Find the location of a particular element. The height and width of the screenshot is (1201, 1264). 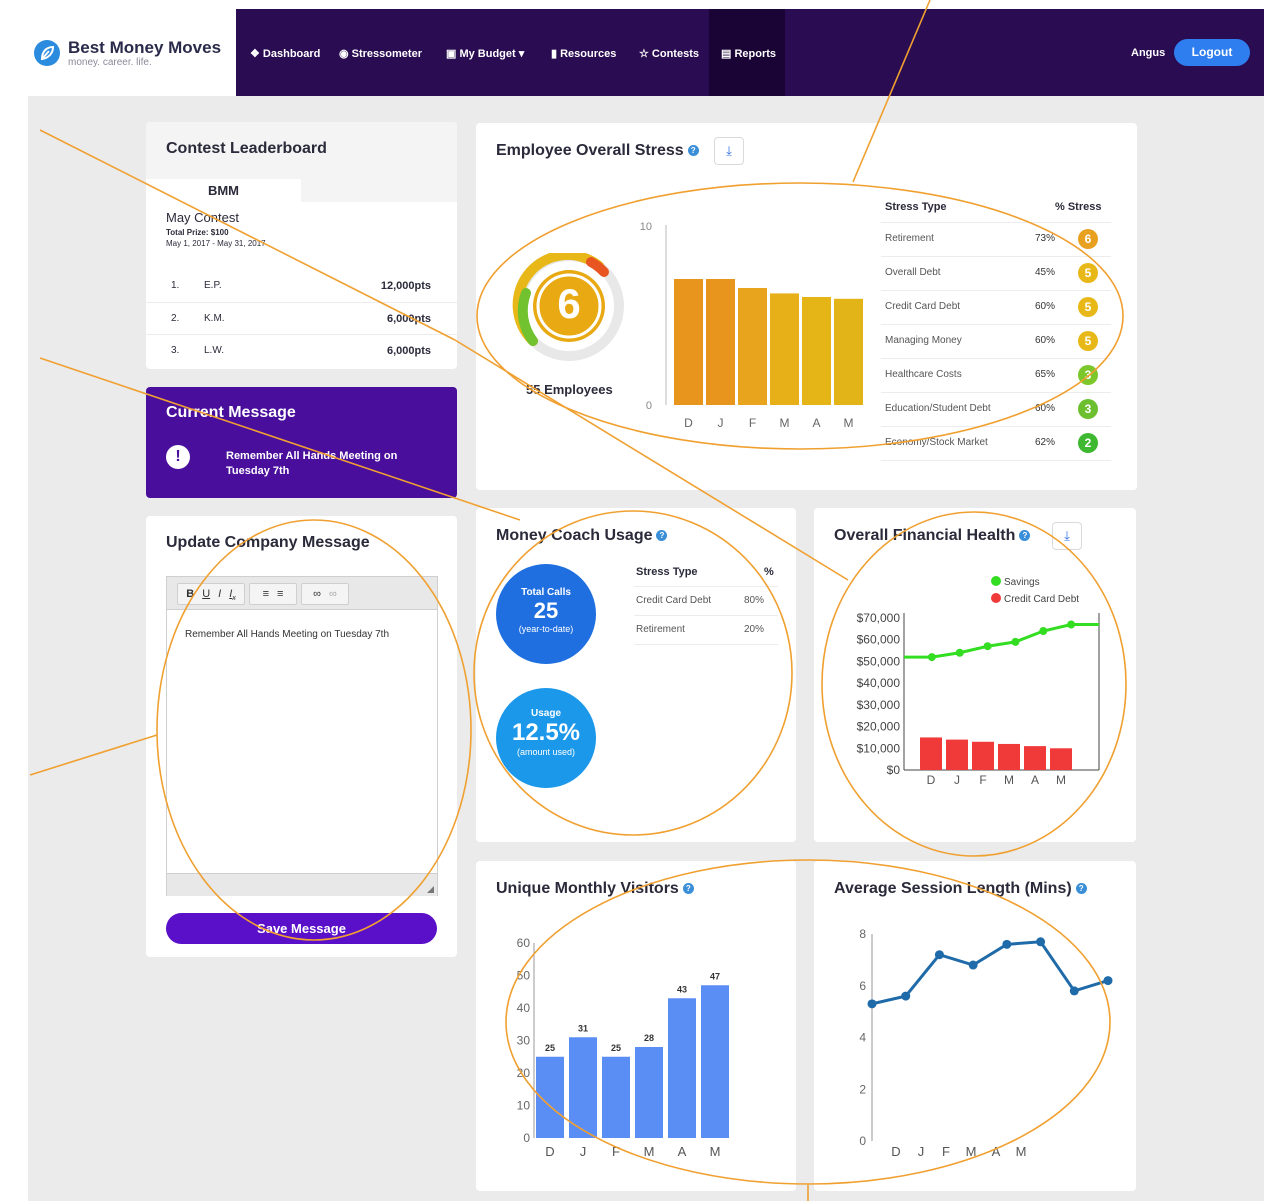

coach-pct-header: % is located at coordinates (769, 572).